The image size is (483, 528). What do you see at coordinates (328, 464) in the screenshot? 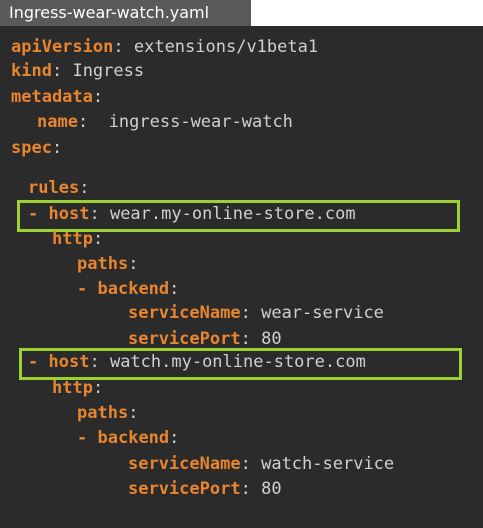
I see `yaml-value-servicename-watch: watch-service` at bounding box center [328, 464].